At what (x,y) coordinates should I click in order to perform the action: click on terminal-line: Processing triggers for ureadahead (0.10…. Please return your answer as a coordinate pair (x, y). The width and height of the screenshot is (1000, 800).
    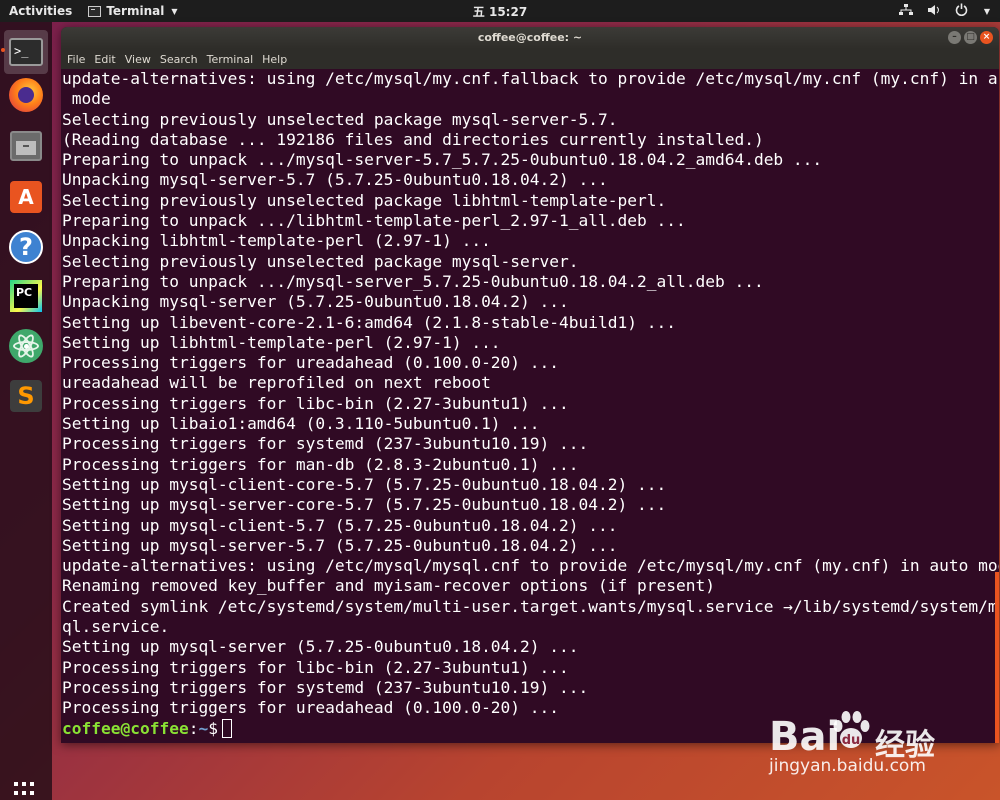
    Looking at the image, I should click on (311, 363).